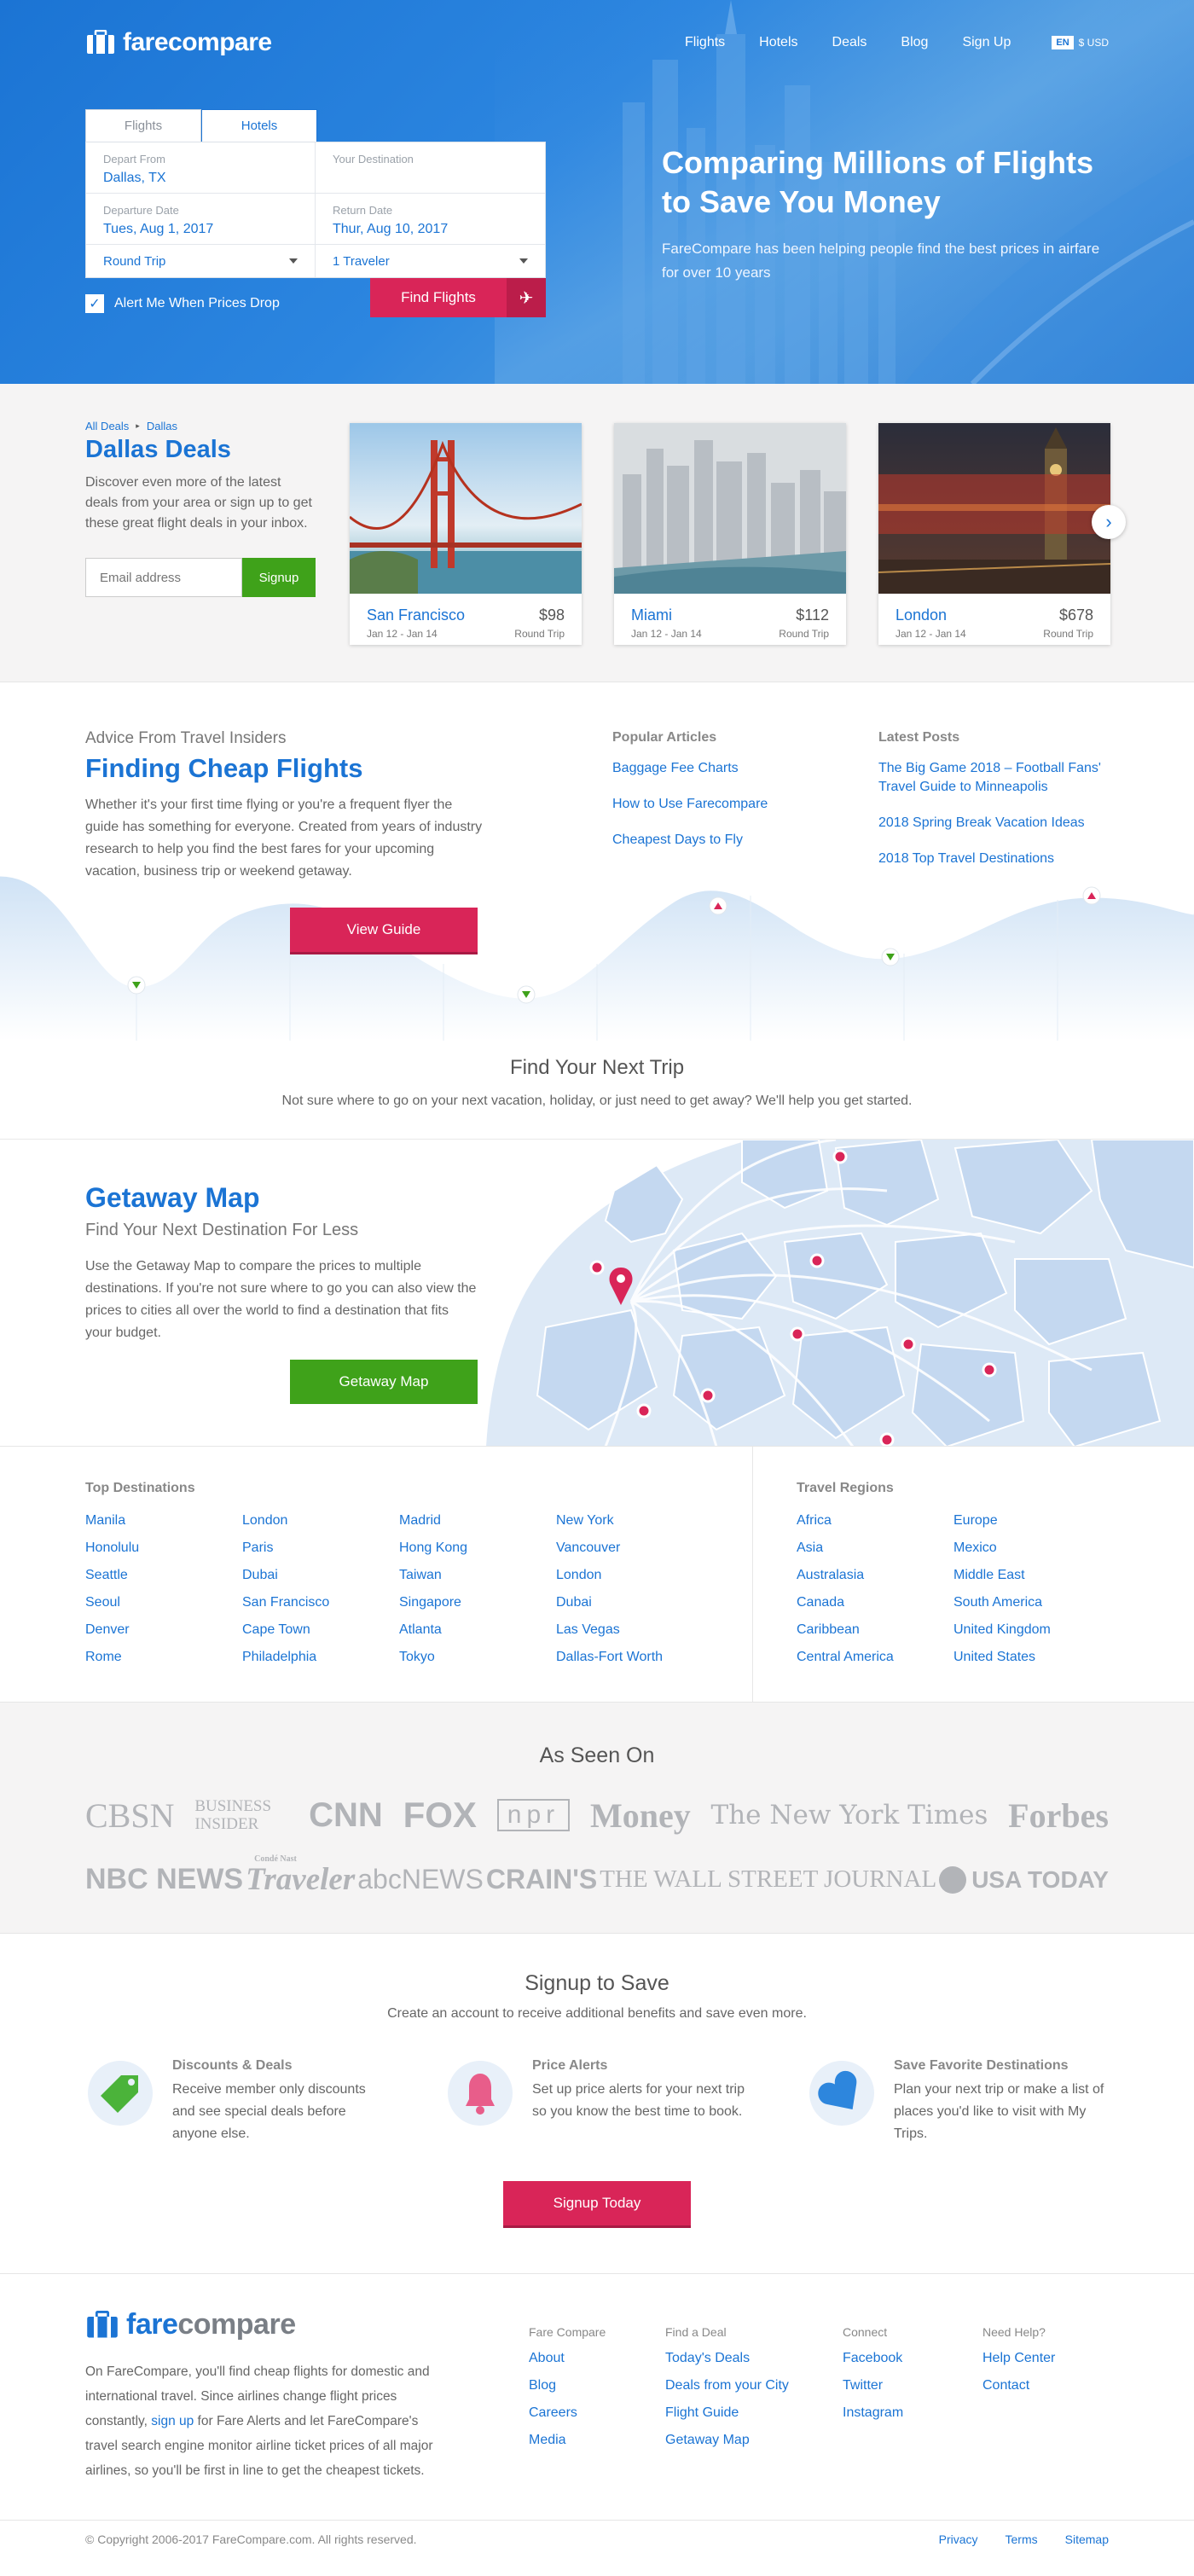 This screenshot has width=1194, height=2576. Describe the element at coordinates (172, 2421) in the screenshot. I see `footer-sign-up-link: sign up` at that location.